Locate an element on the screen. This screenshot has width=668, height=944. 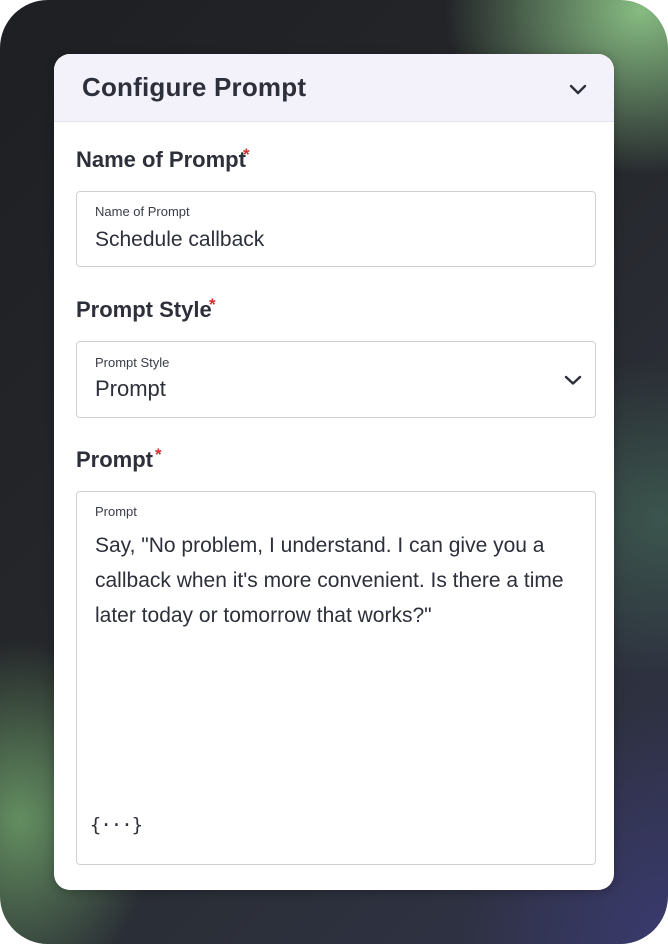
prompt-label: Prompt is located at coordinates (114, 459).